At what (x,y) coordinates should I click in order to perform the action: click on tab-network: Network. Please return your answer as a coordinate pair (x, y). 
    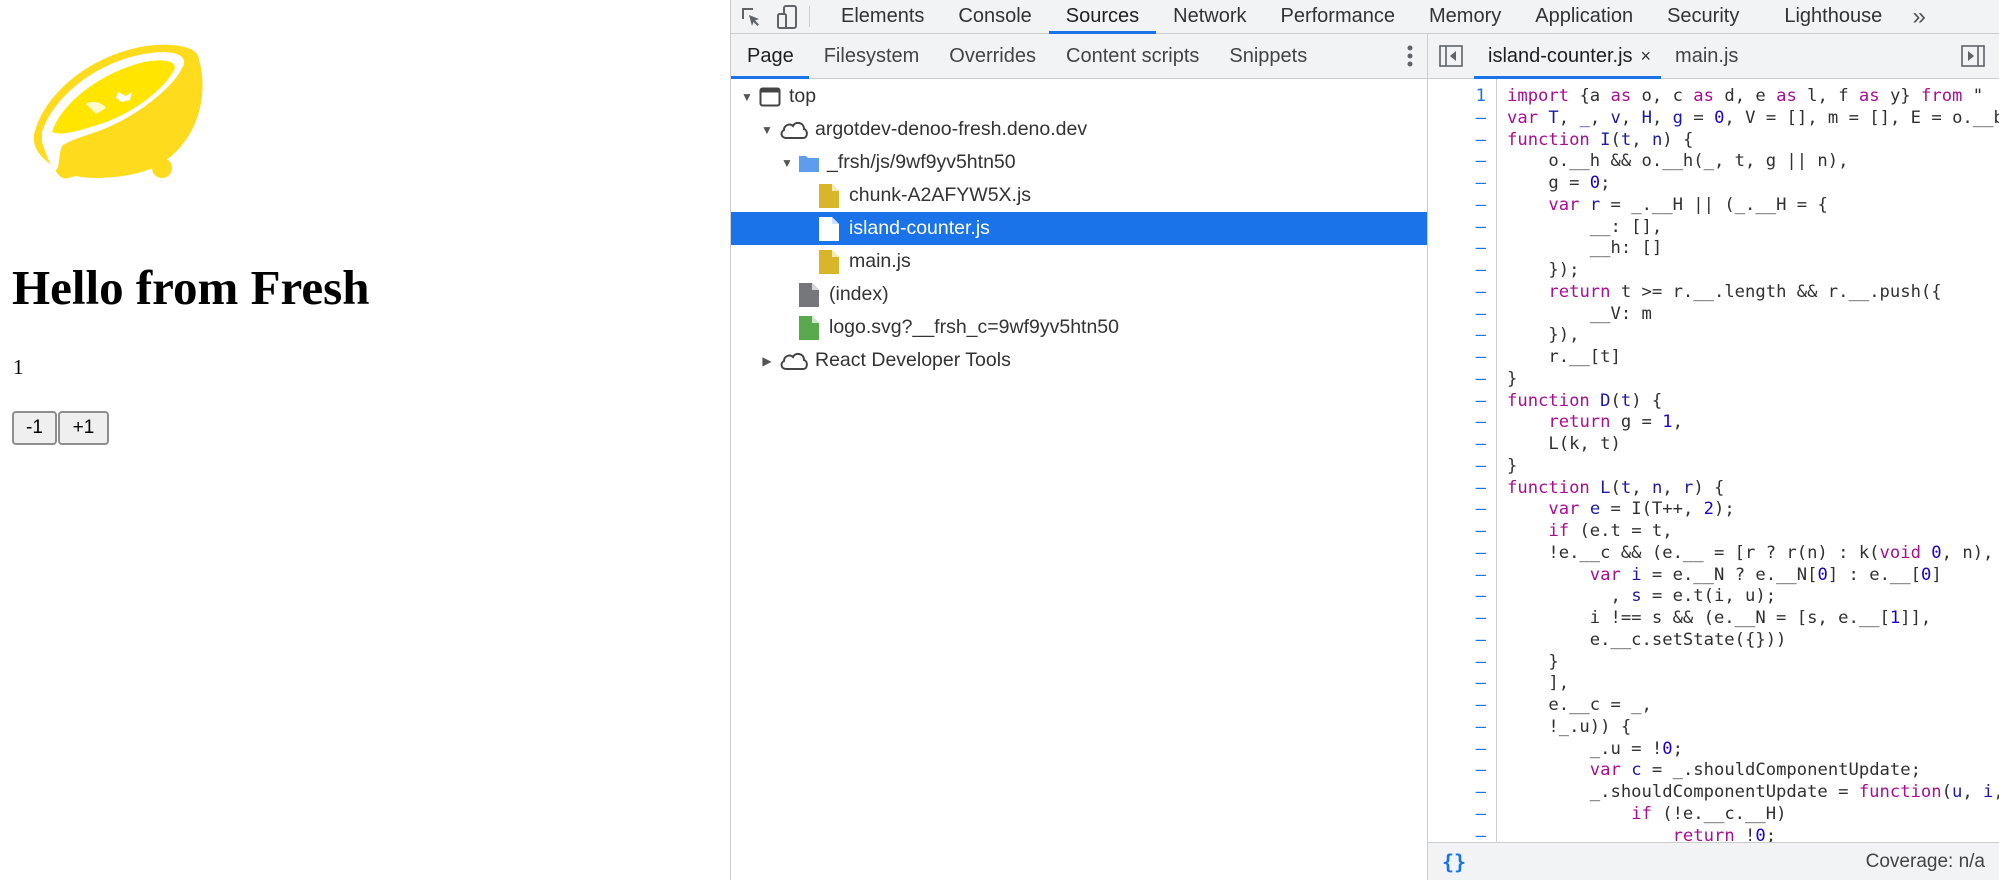
    Looking at the image, I should click on (1209, 16).